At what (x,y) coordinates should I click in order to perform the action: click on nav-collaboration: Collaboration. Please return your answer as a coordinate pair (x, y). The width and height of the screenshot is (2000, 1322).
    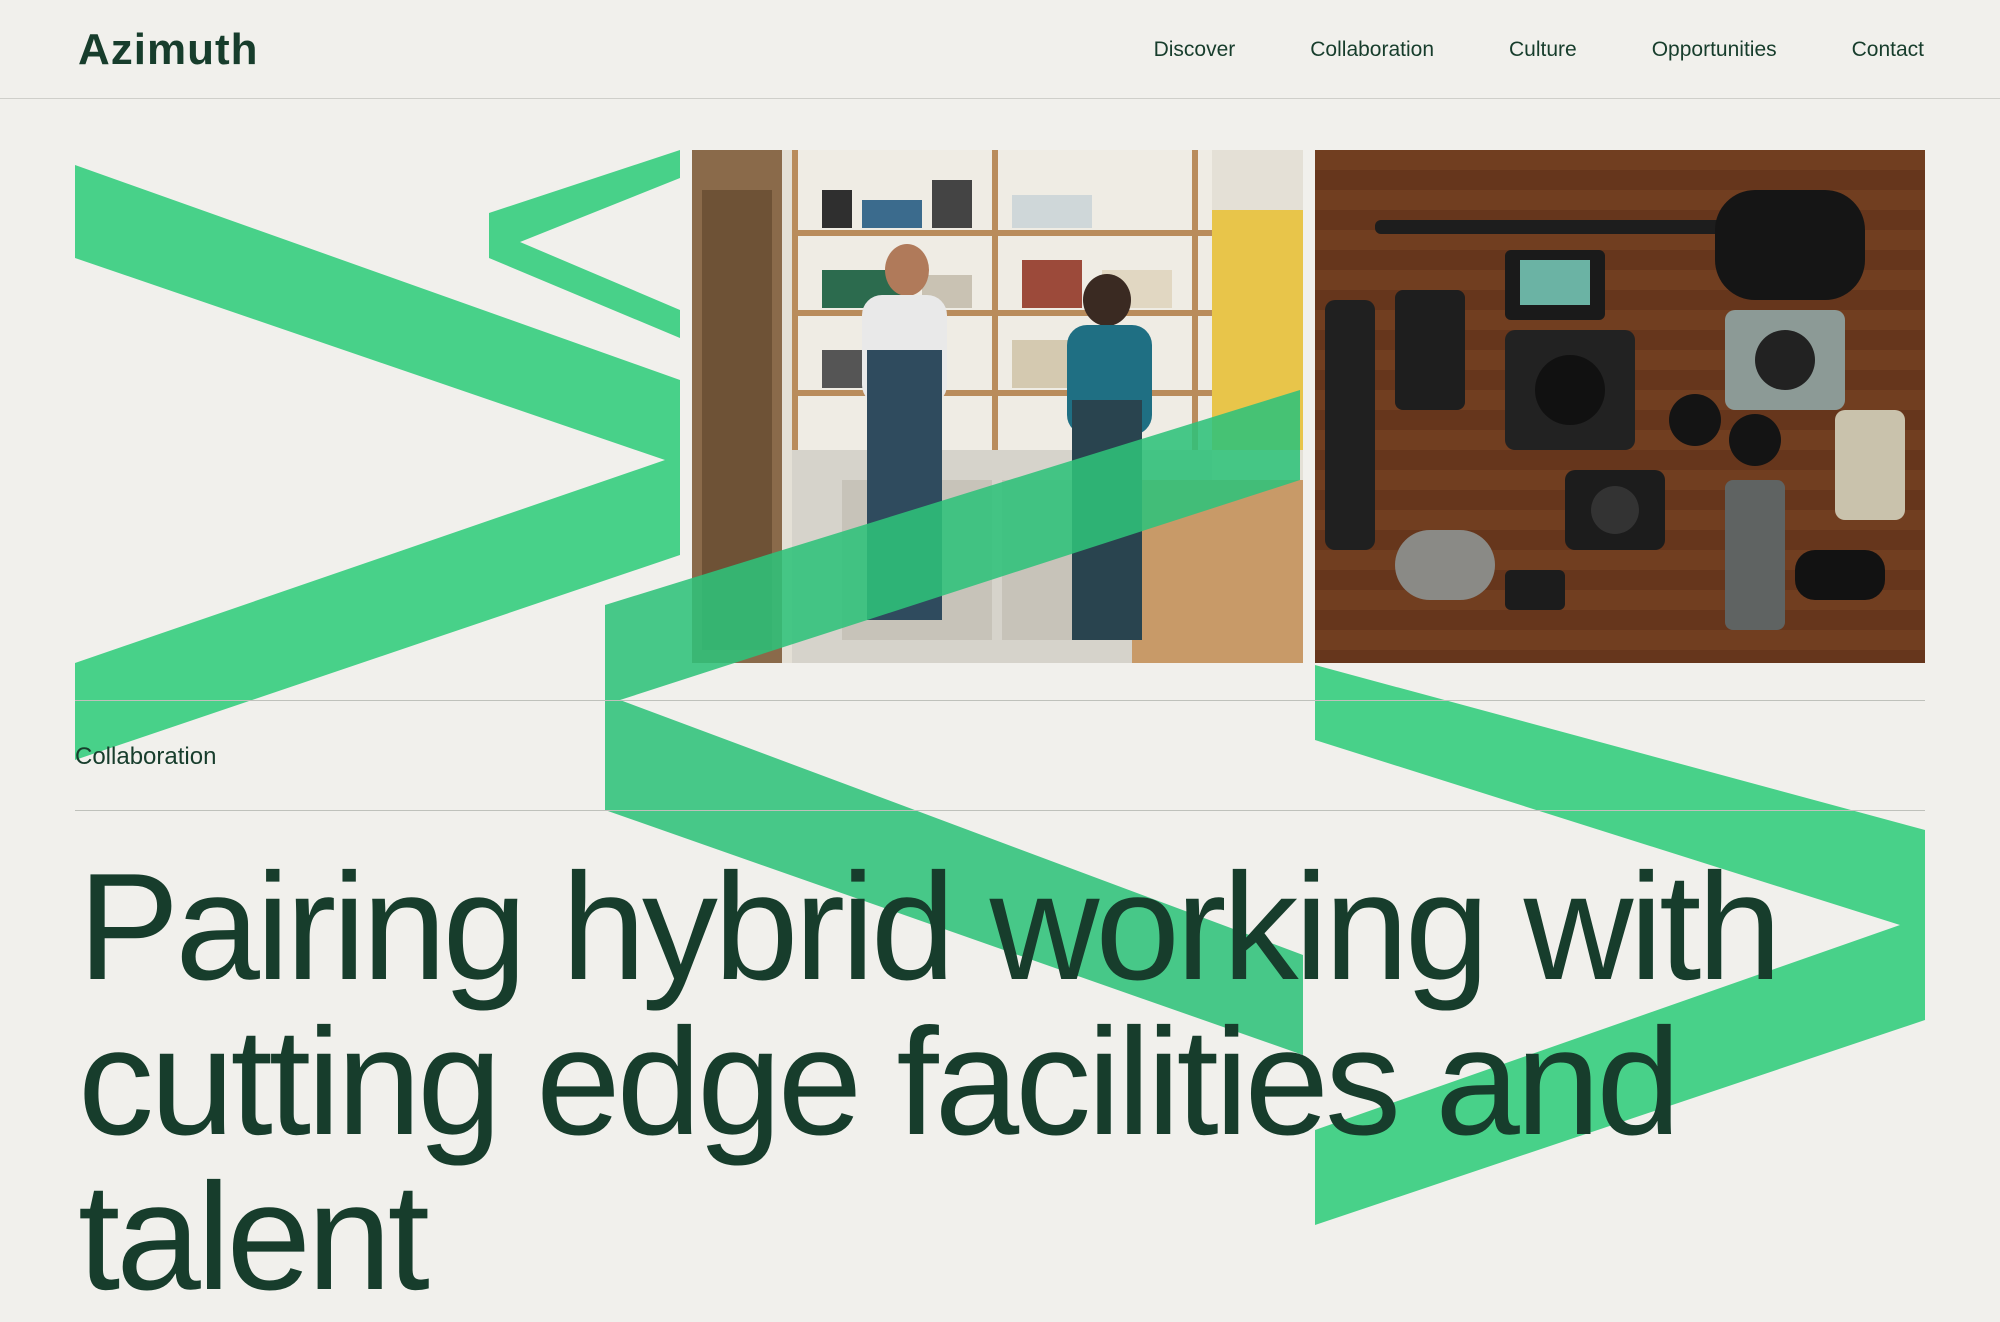
    Looking at the image, I should click on (1372, 50).